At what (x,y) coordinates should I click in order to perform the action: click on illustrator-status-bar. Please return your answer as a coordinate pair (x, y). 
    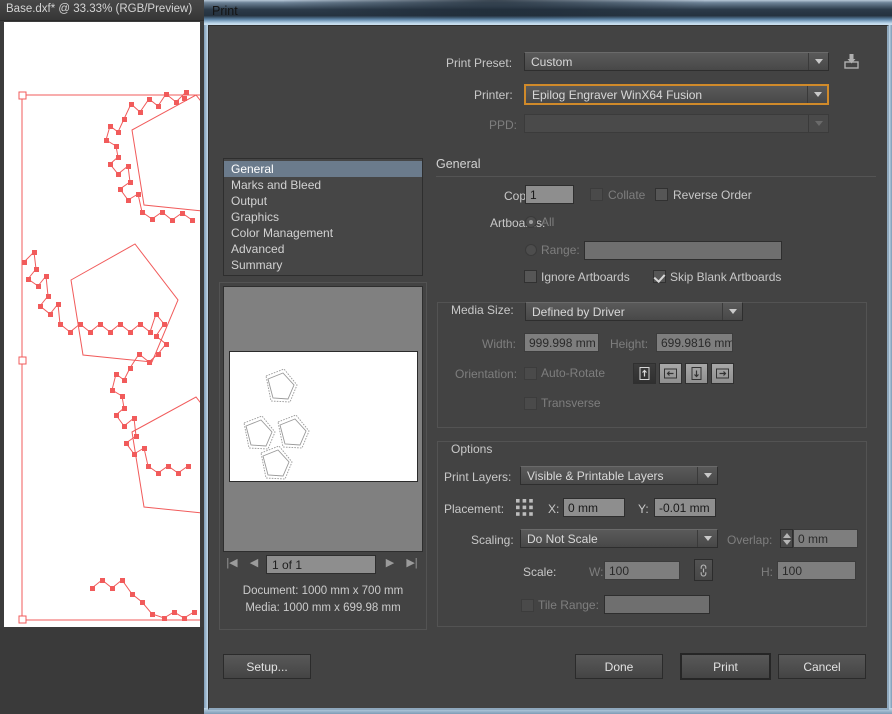
    Looking at the image, I should click on (102, 670).